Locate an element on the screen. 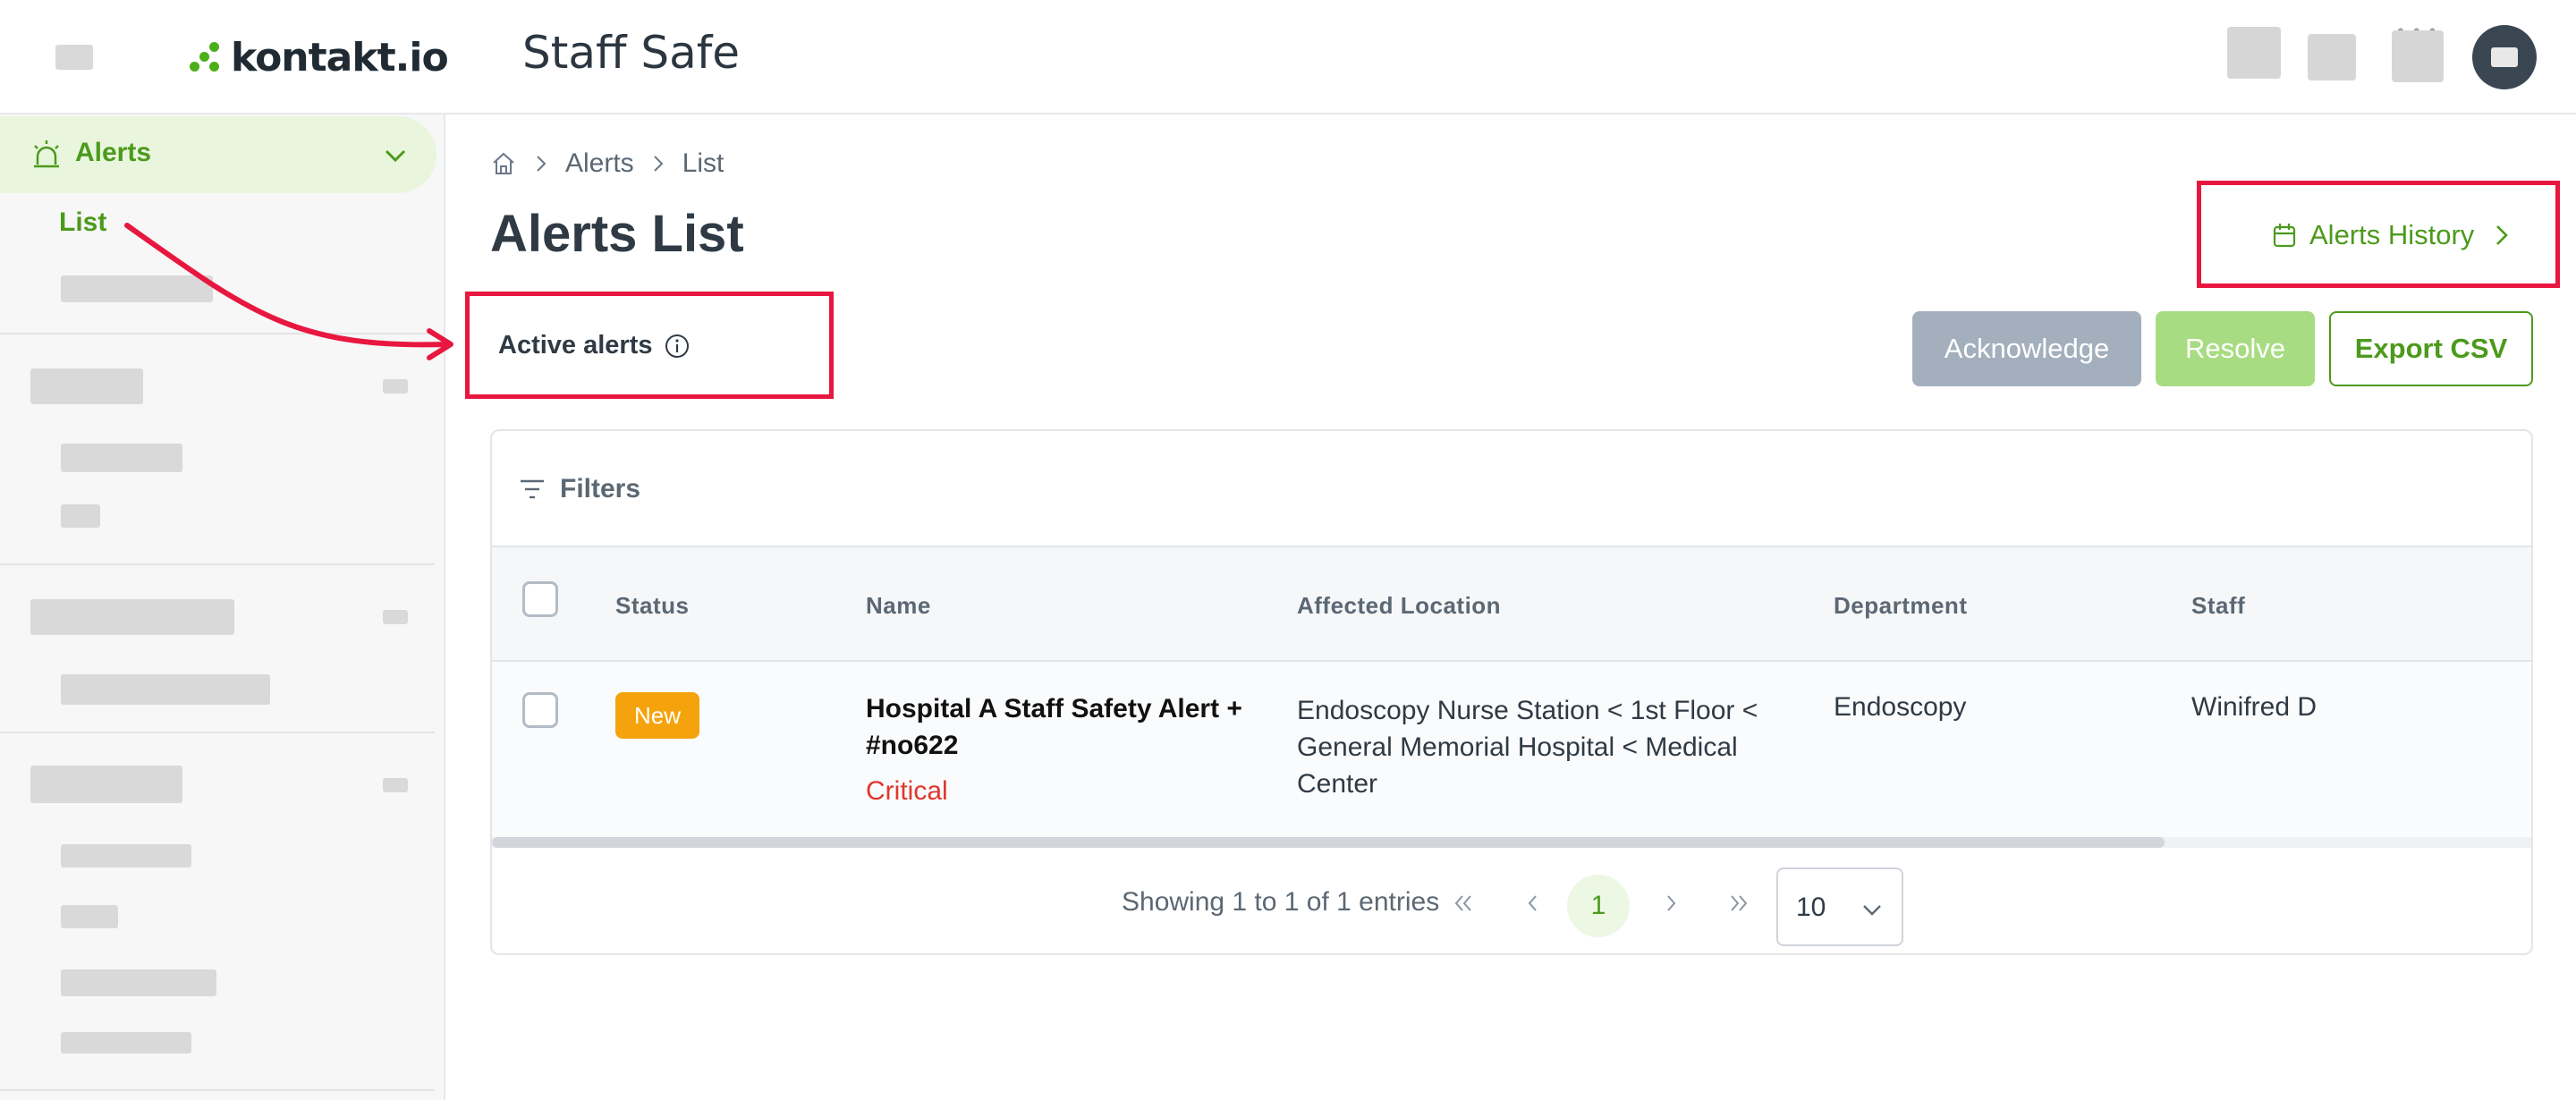  acknowledge-button: Acknowledge is located at coordinates (2026, 348).